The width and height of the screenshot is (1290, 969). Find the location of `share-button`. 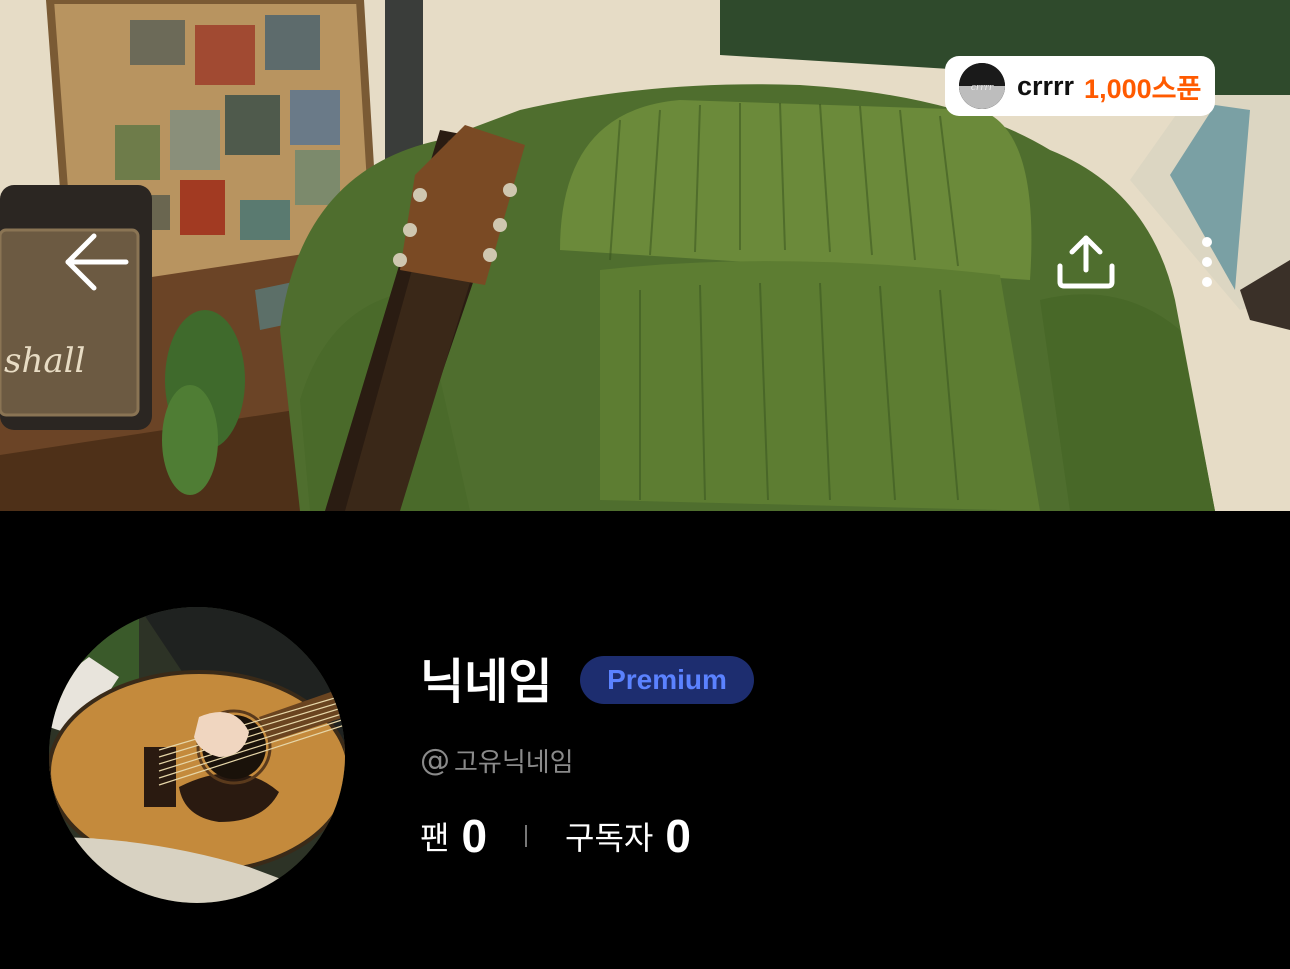

share-button is located at coordinates (1086, 262).